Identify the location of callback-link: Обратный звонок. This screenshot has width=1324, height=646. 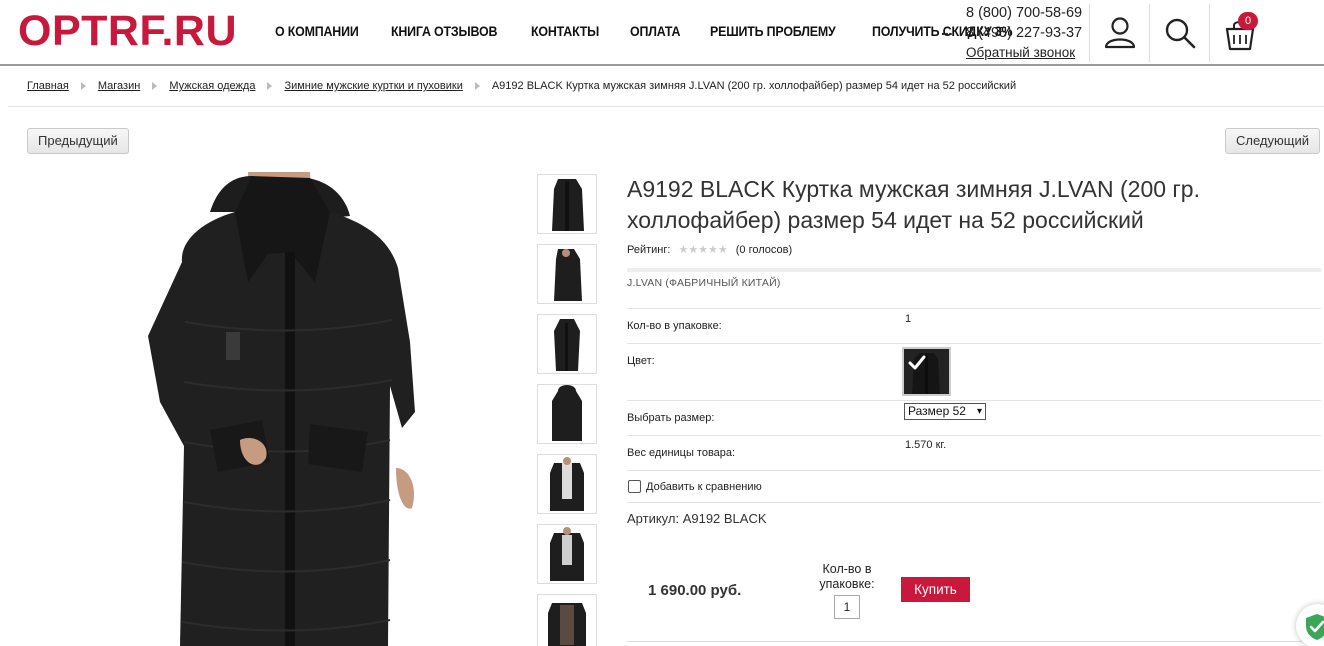
(1024, 53).